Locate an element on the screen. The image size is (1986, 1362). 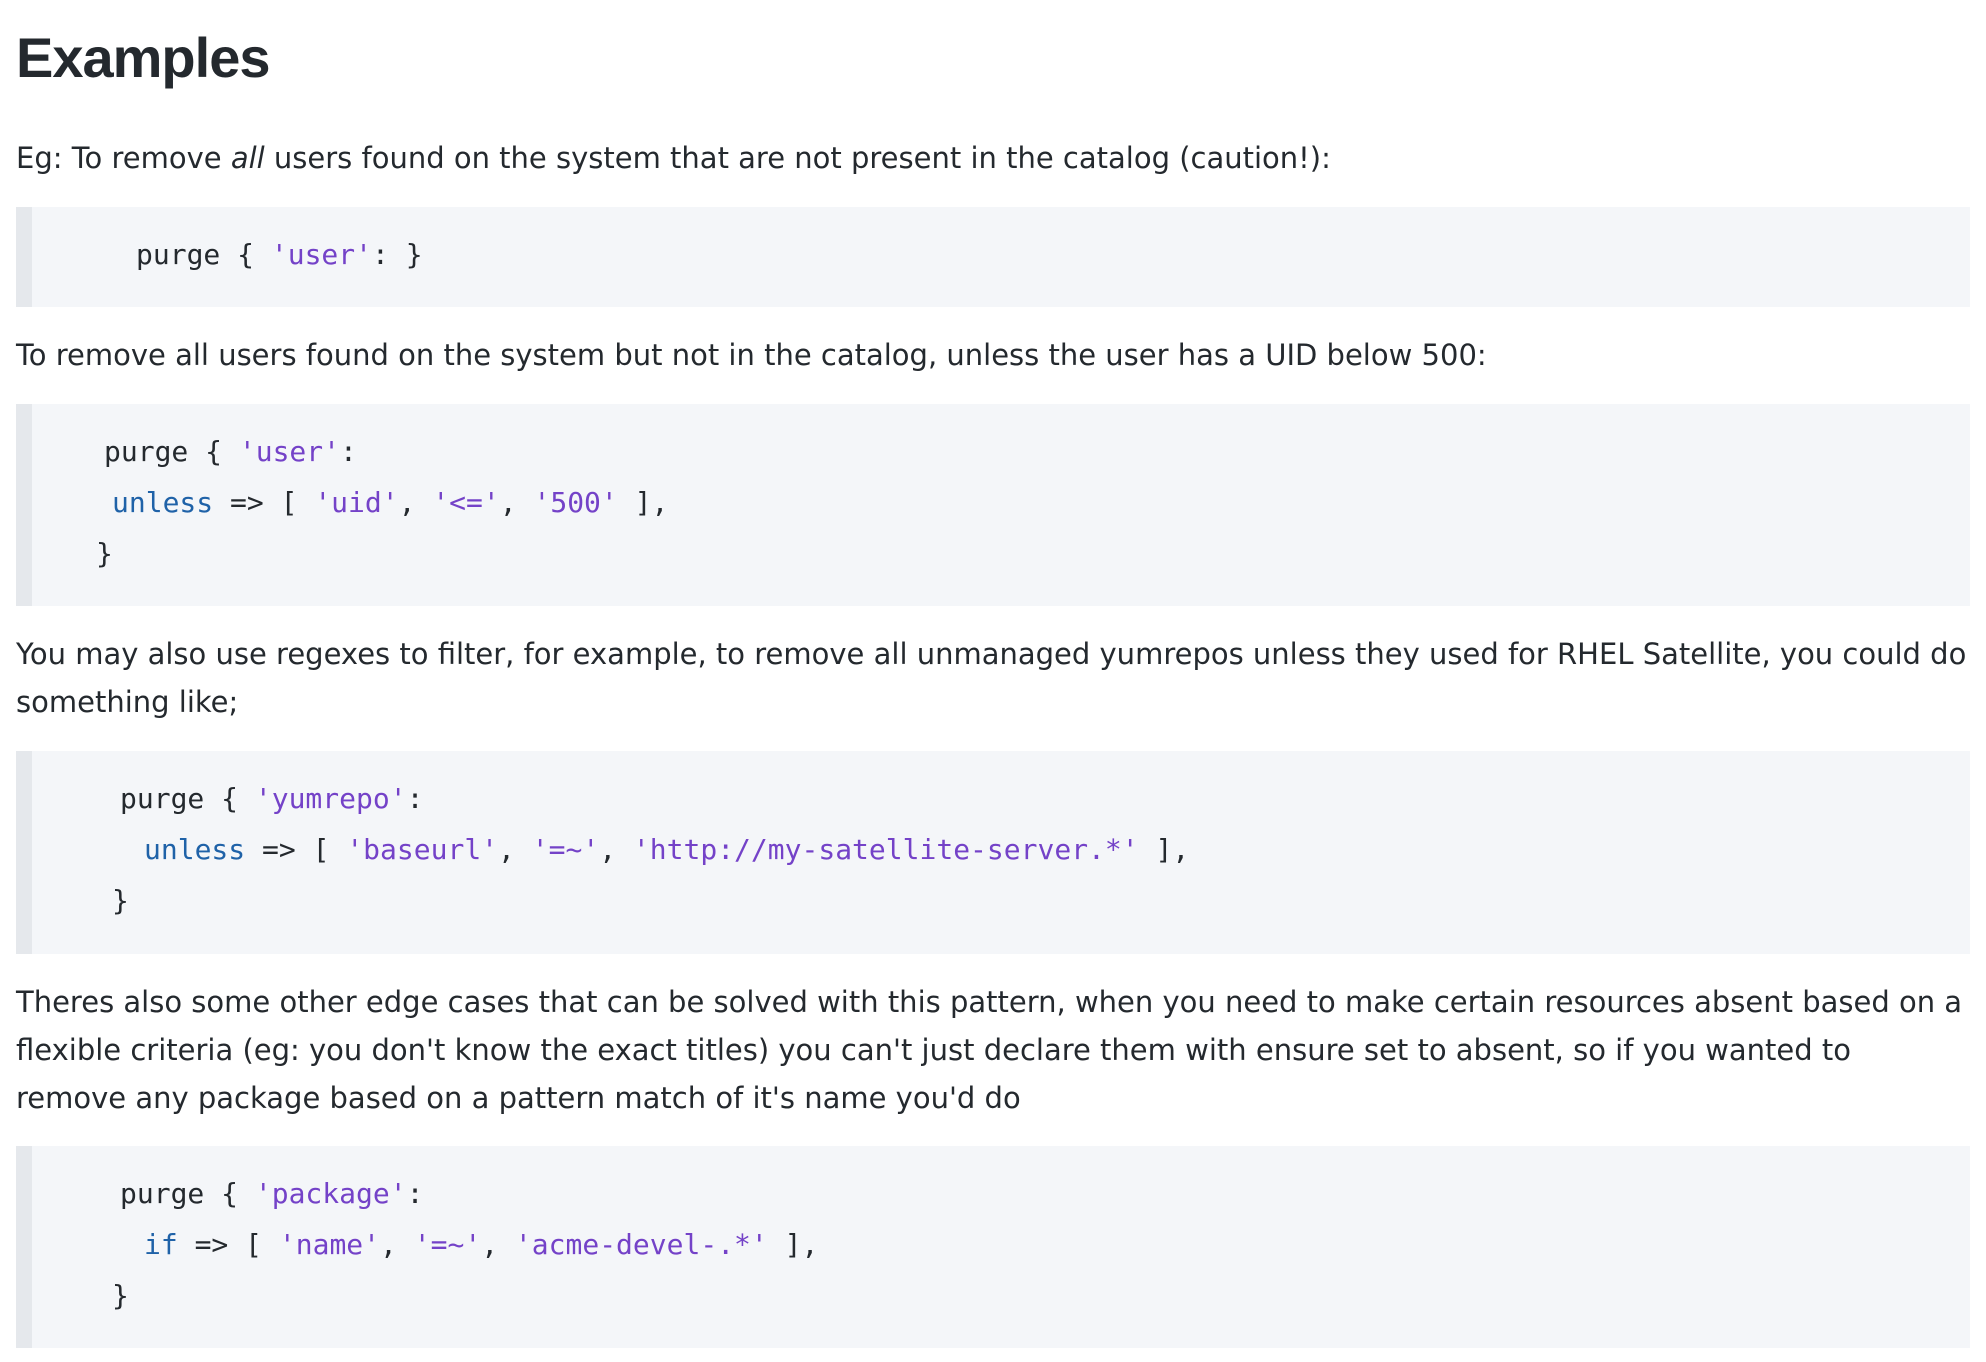
code-block-purge-user: purge { 'user': } is located at coordinates (993, 257).